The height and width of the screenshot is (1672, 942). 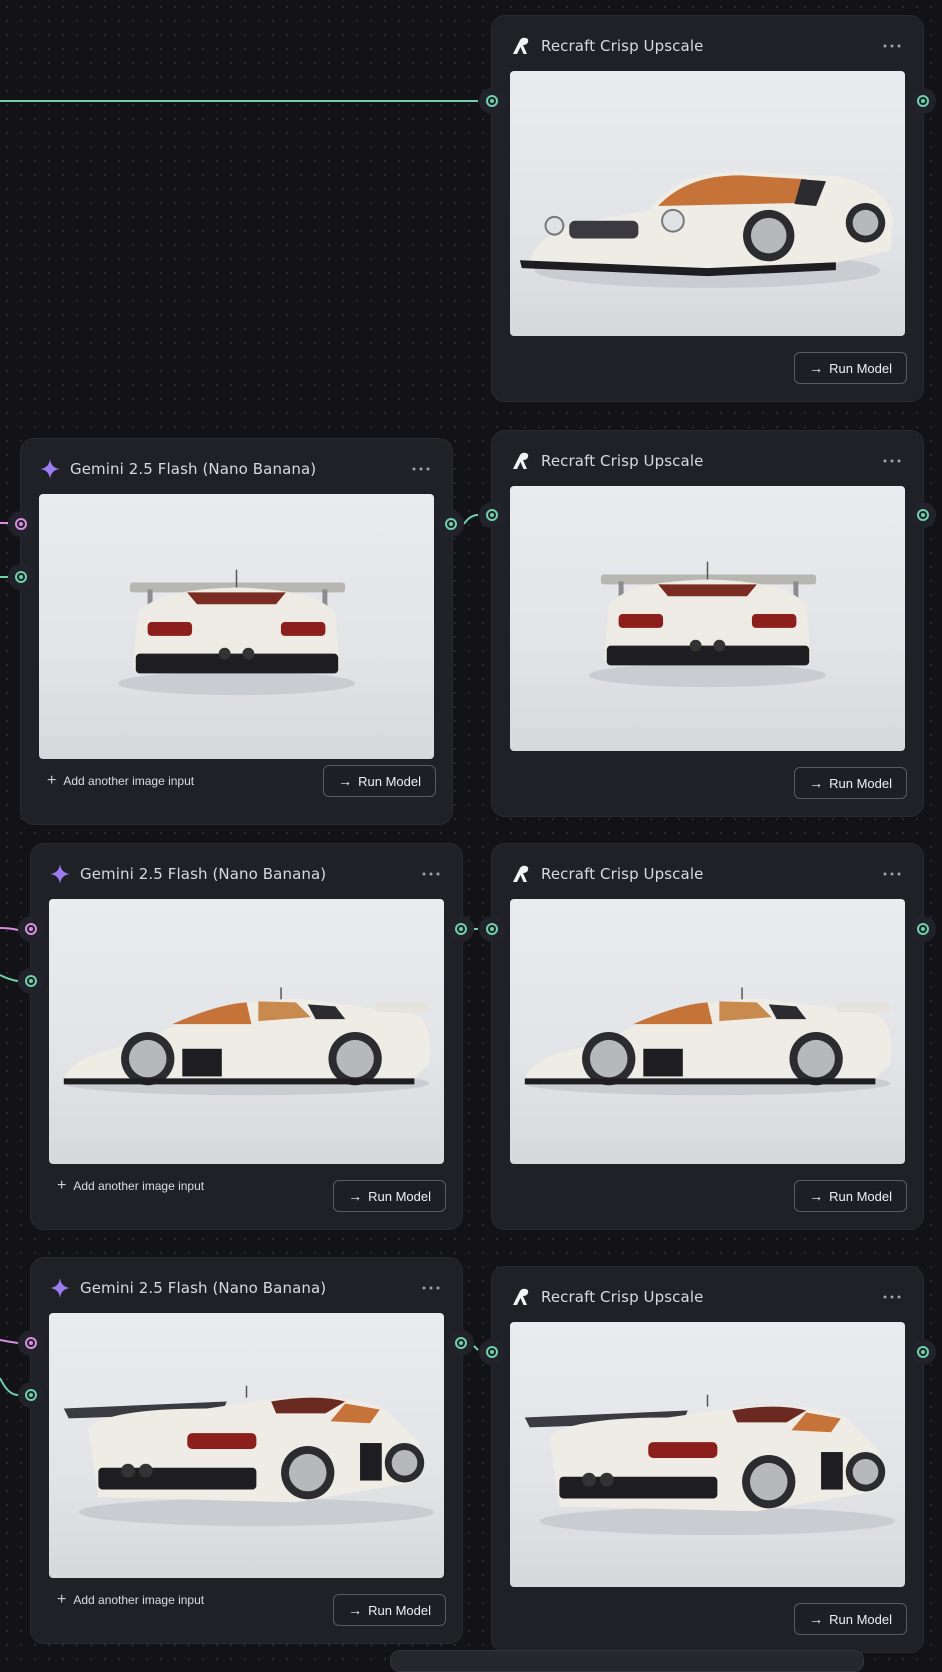 I want to click on upscale-2-output-port, so click(x=923, y=515).